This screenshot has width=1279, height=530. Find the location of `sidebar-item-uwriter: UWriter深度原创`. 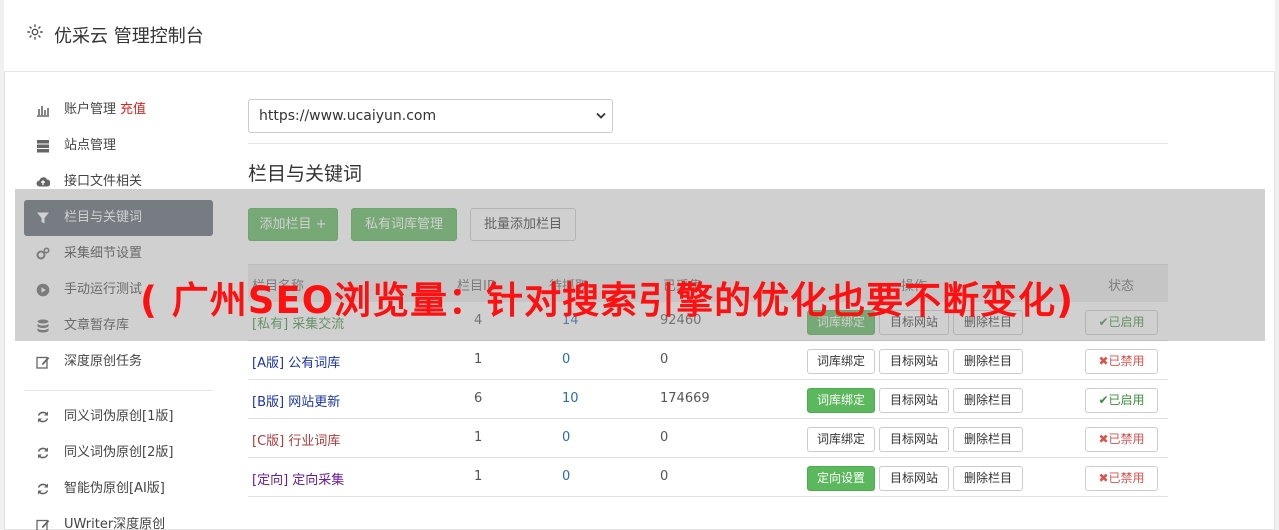

sidebar-item-uwriter: UWriter深度原创 is located at coordinates (119, 518).